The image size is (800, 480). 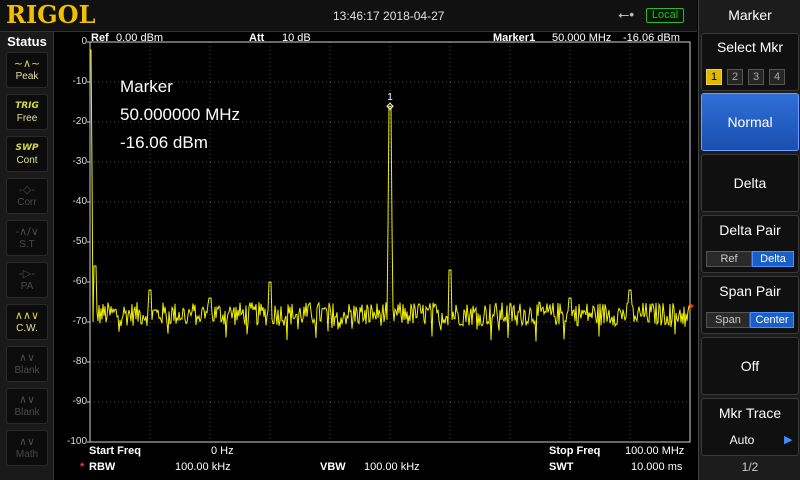 What do you see at coordinates (100, 38) in the screenshot?
I see `ref-label: Ref` at bounding box center [100, 38].